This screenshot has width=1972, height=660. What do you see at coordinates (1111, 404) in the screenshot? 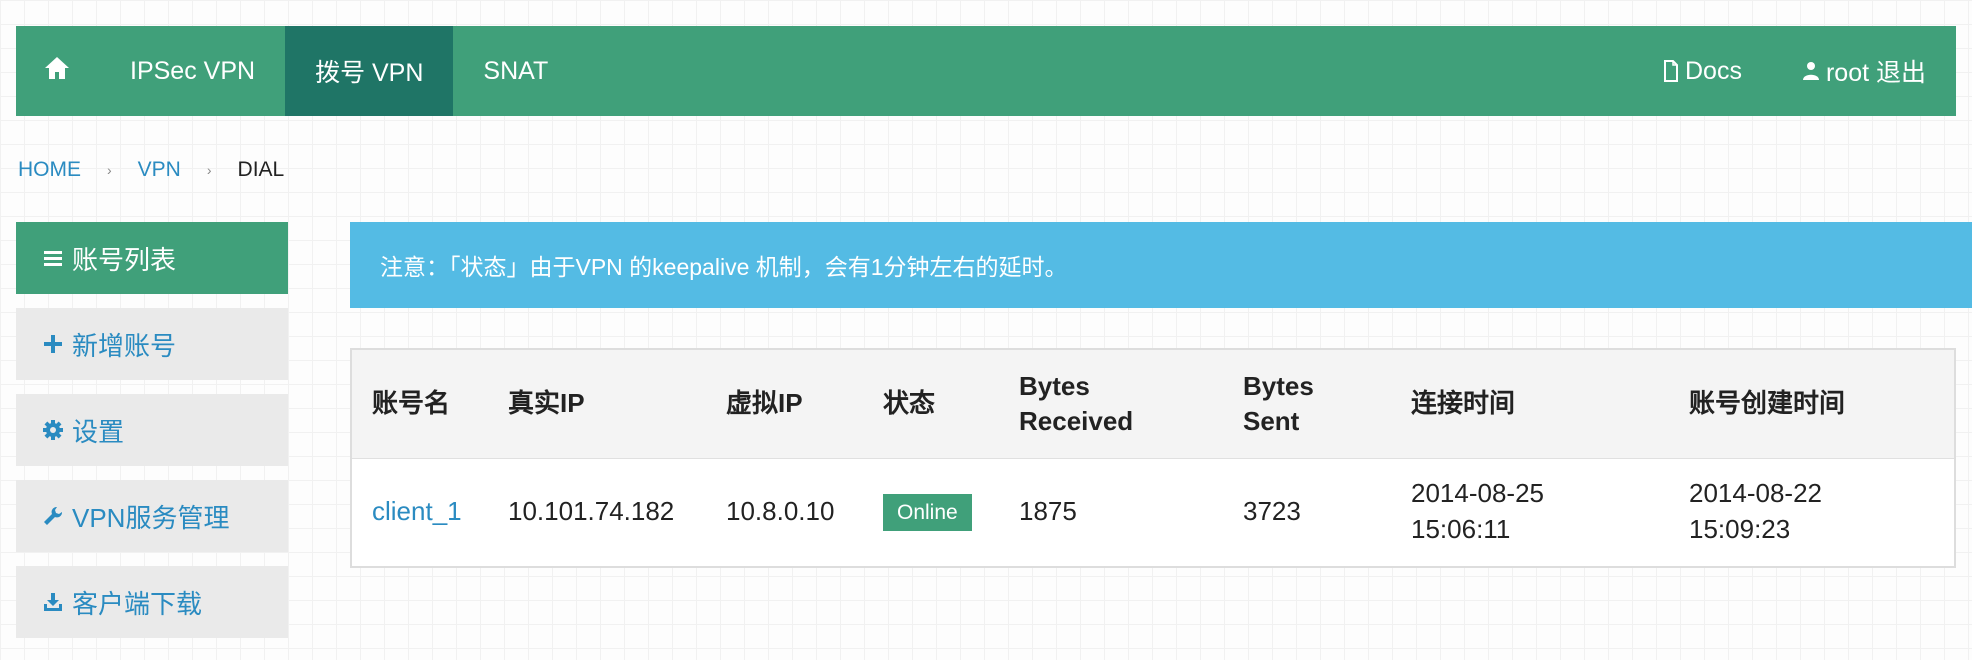
I see `header-bytes-received: Bytes Received` at bounding box center [1111, 404].